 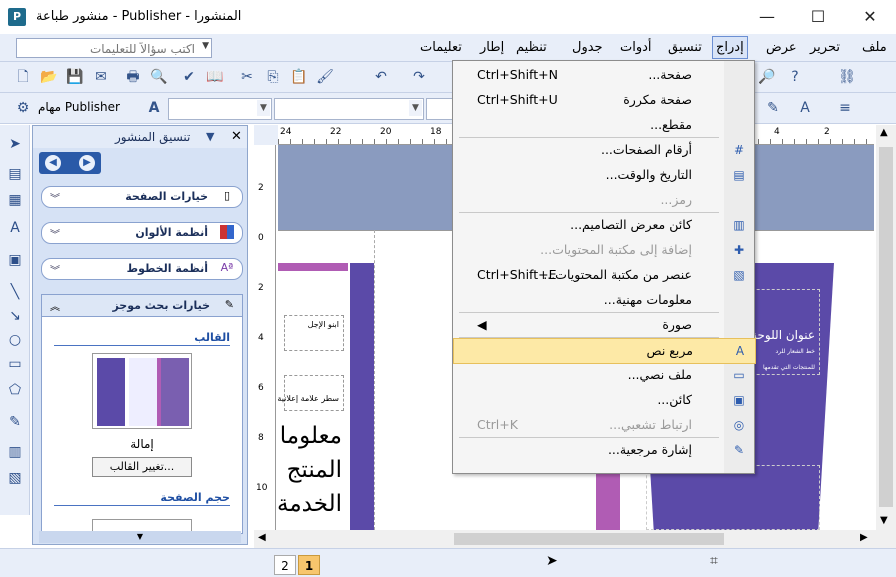 I want to click on menu-table: جدول, so click(x=587, y=47).